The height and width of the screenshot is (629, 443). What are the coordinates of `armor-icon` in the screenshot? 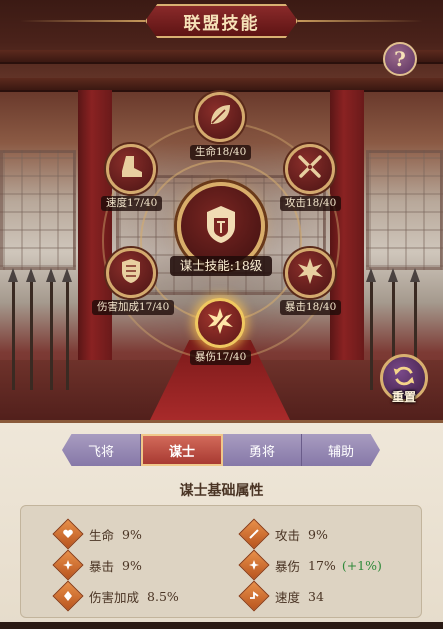 It's located at (131, 273).